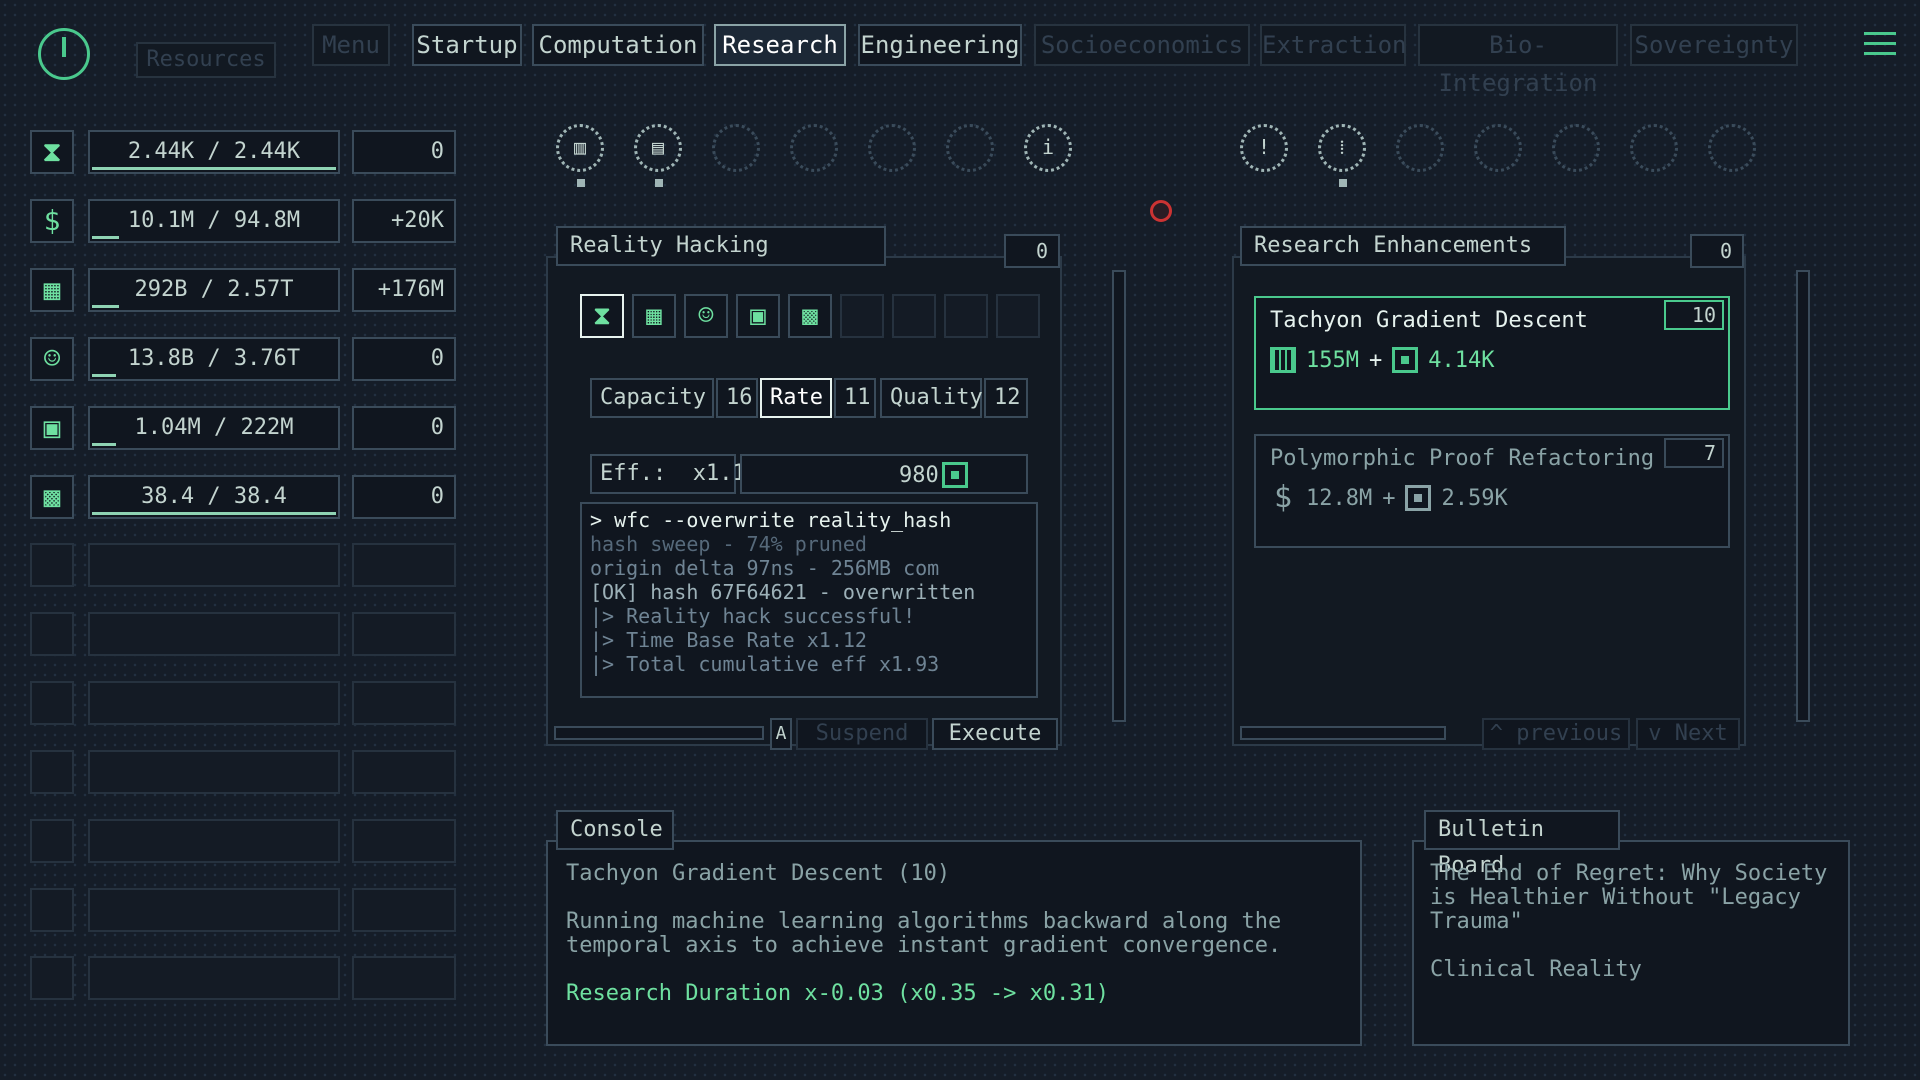  I want to click on research-node: ⁞, so click(1342, 155).